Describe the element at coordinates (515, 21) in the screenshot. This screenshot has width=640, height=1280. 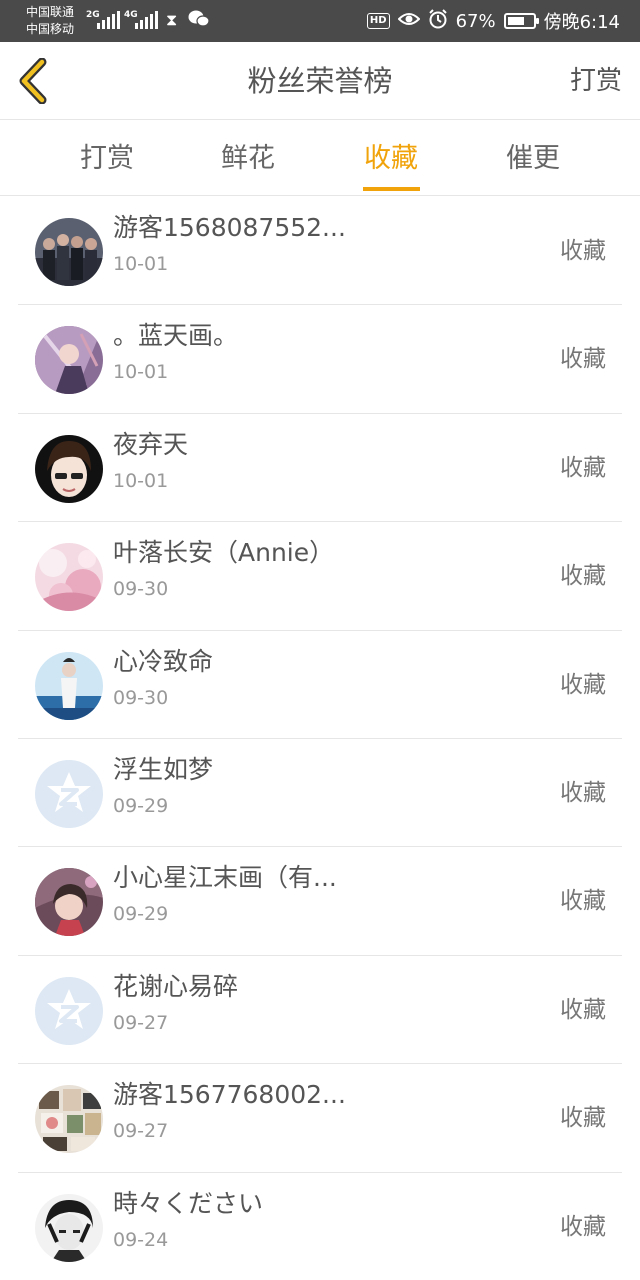
I see `battery-fill` at that location.